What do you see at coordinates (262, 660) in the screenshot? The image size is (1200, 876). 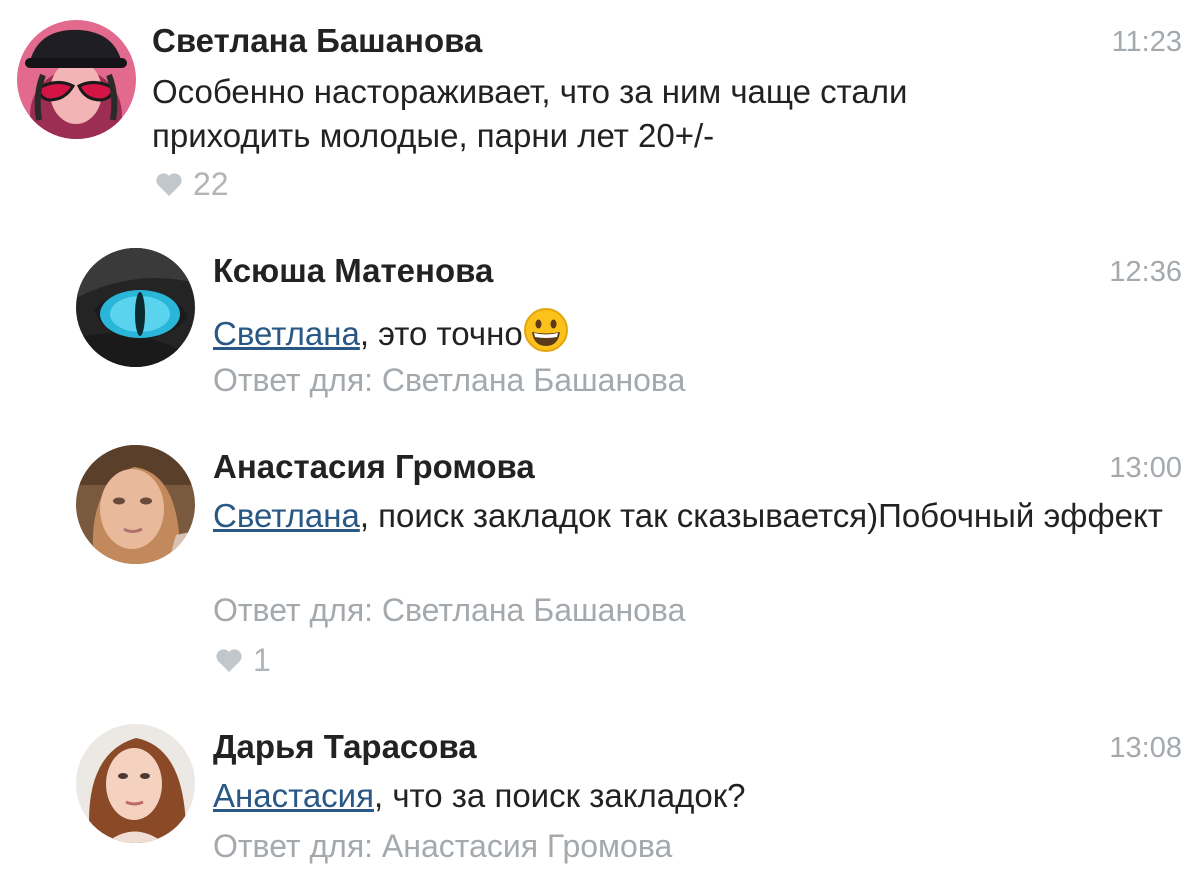 I see `like-count: 1` at bounding box center [262, 660].